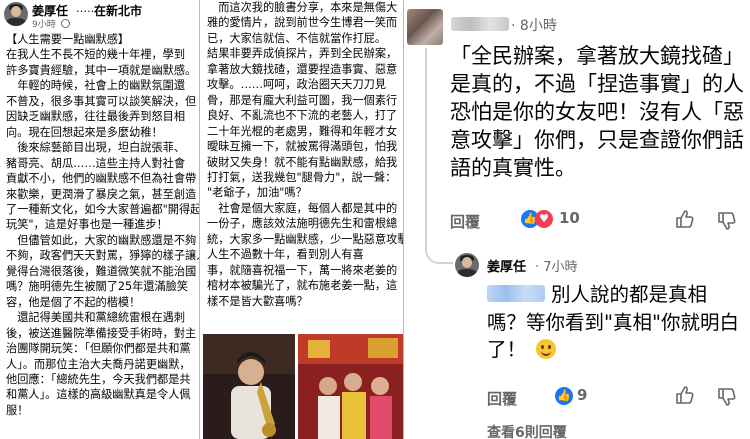  I want to click on post-text-line: 年輕的時候，社會上的幽默氛圍還, so click(96, 86).